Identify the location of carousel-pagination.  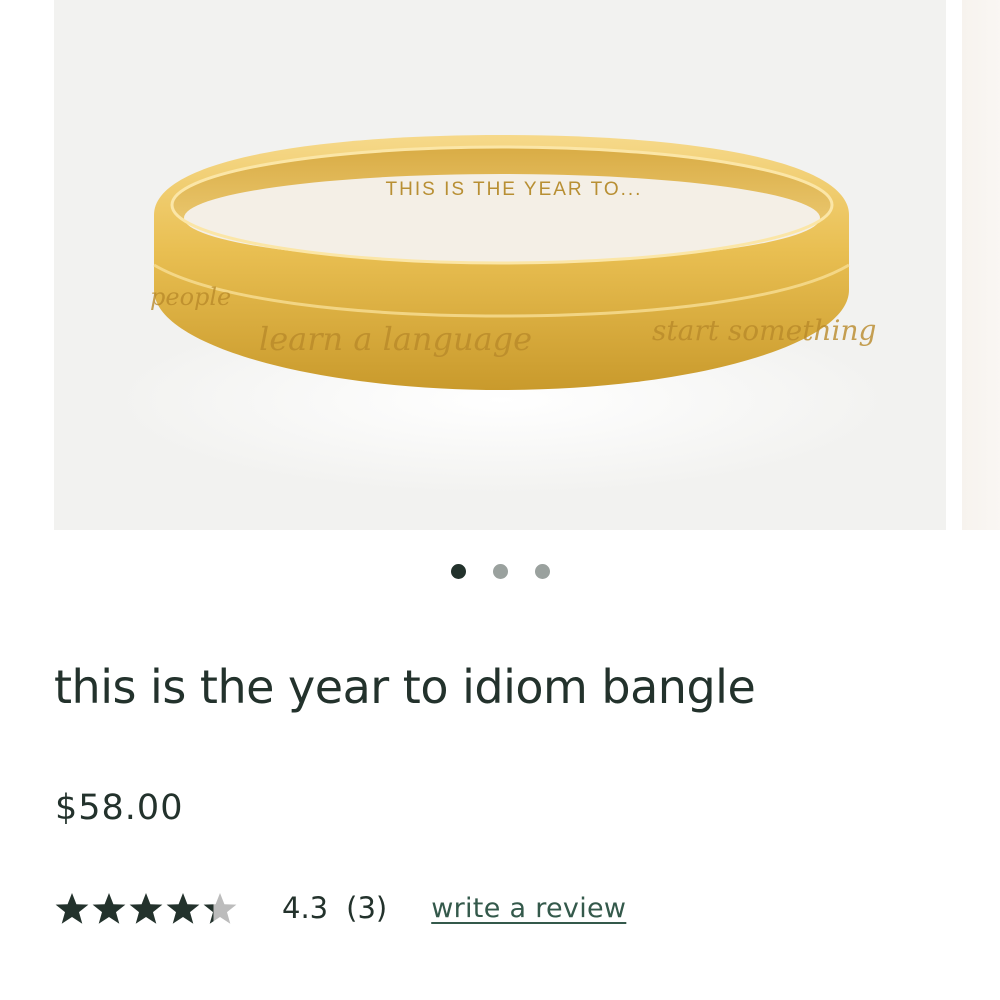
(500, 573).